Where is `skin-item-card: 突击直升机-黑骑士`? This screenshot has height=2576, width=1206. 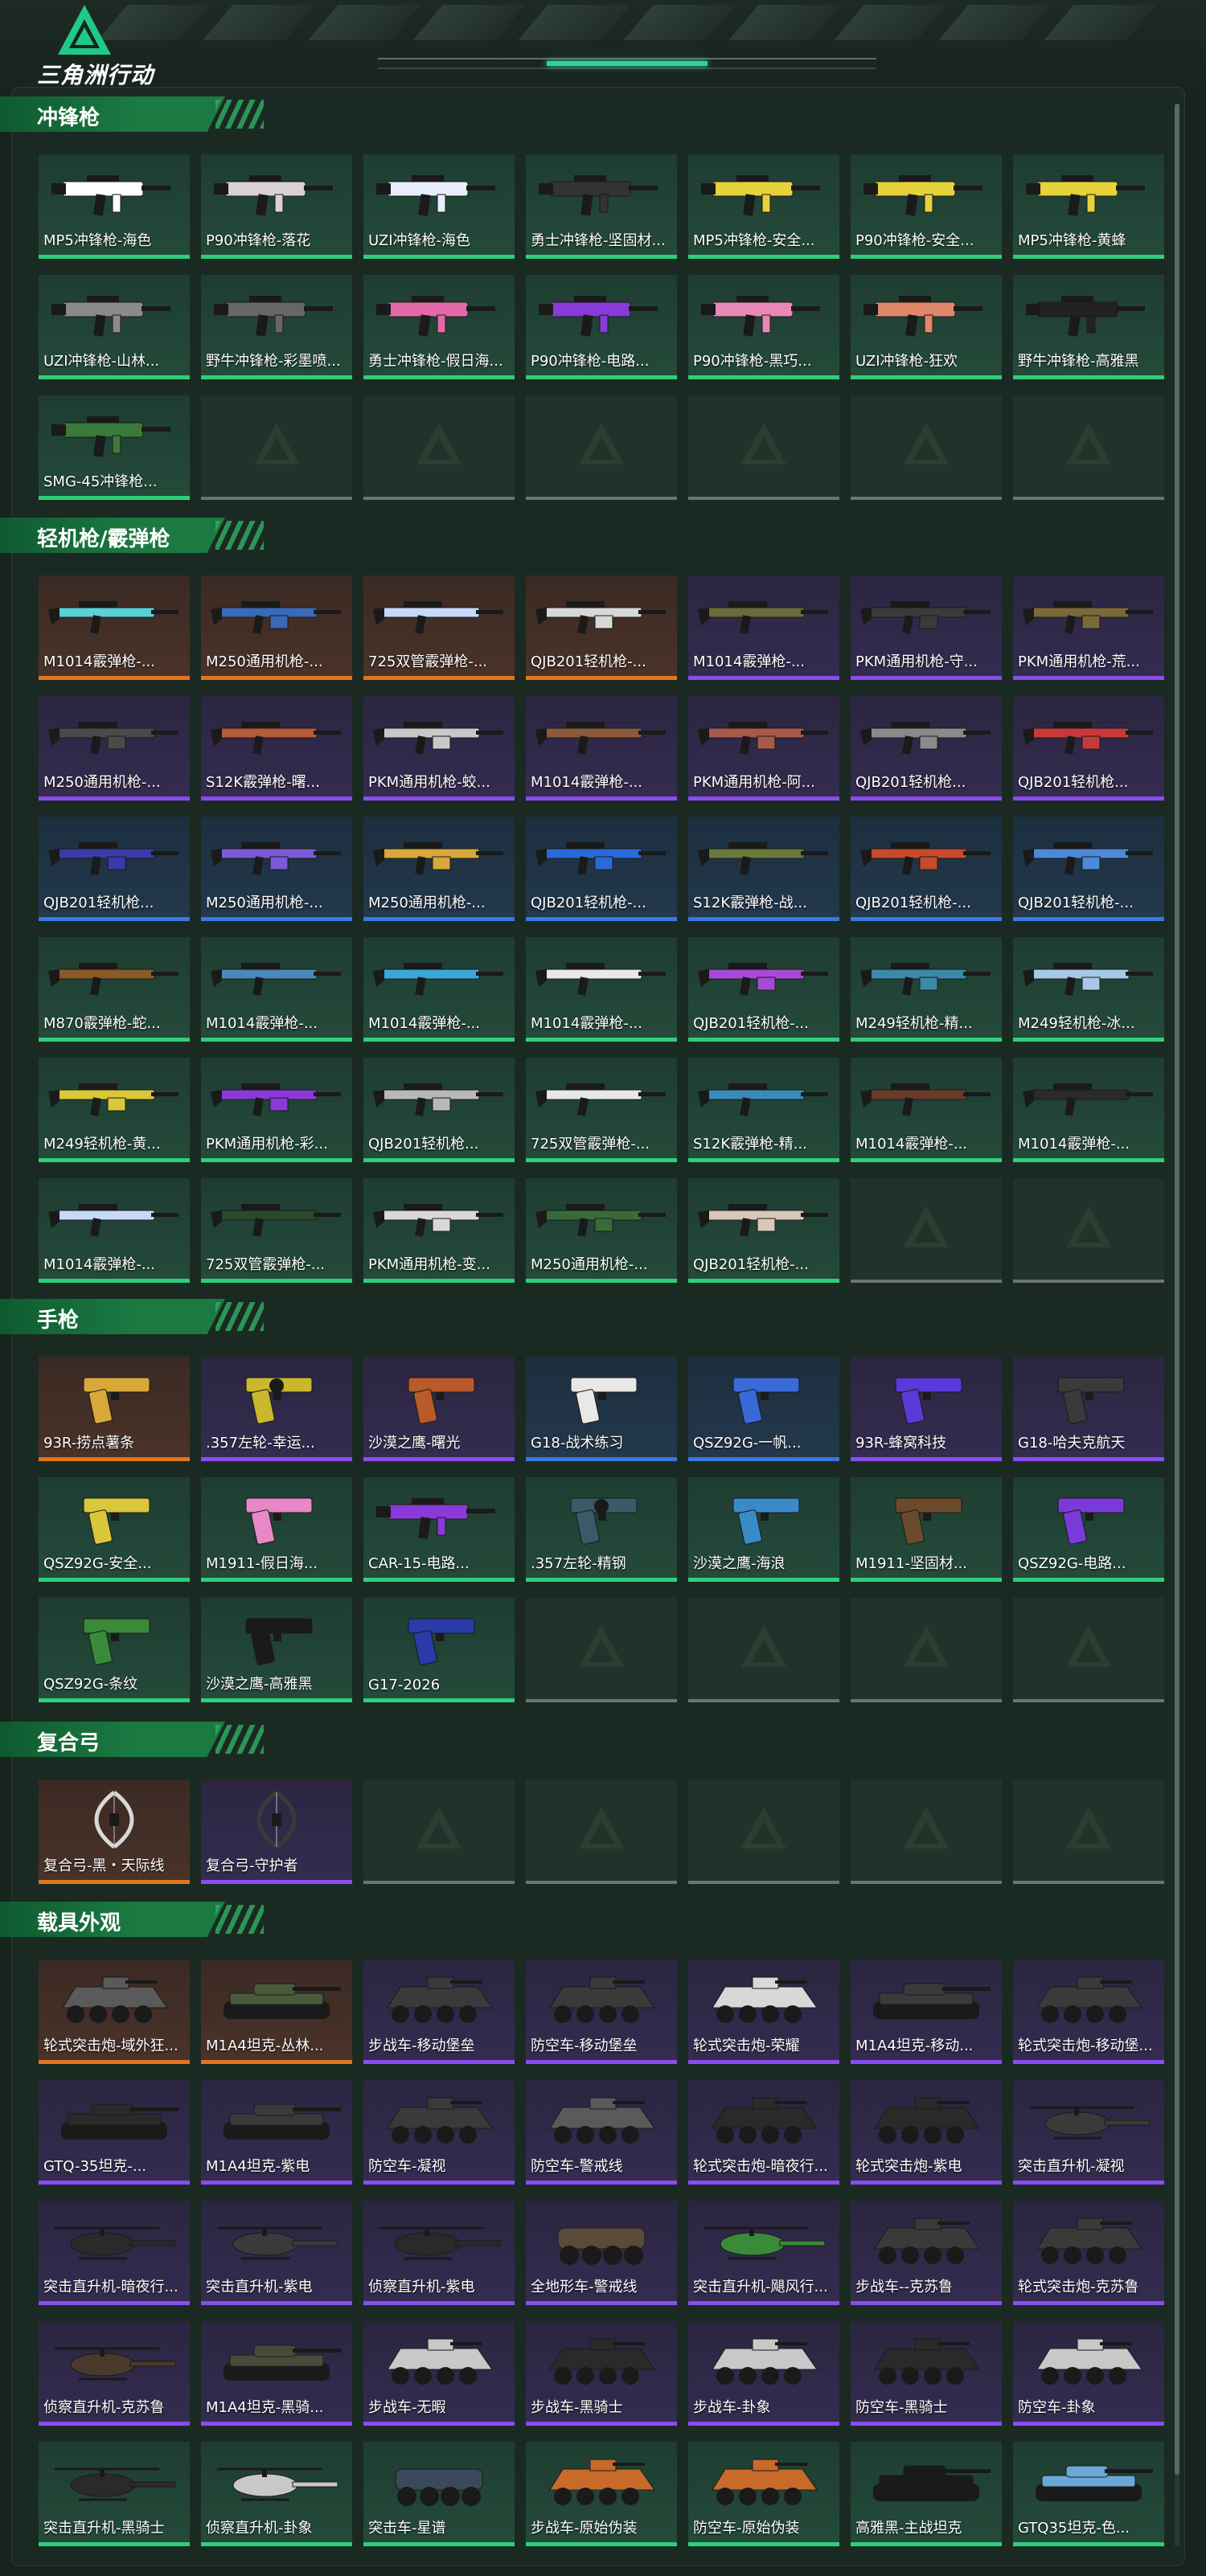 skin-item-card: 突击直升机-黑骑士 is located at coordinates (114, 2494).